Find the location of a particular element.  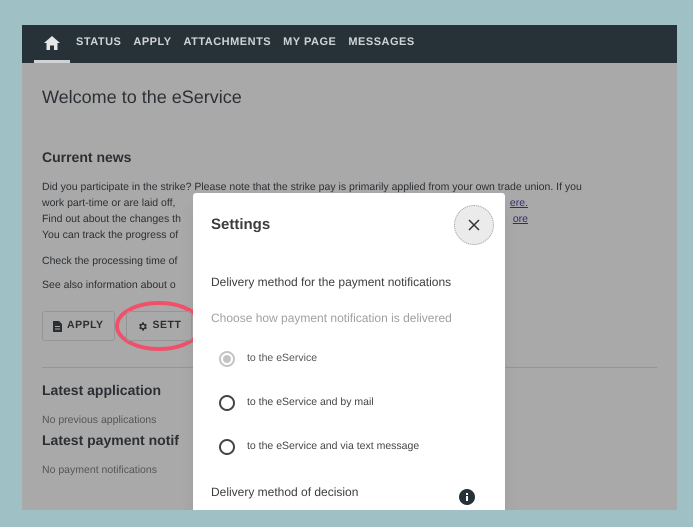

close-icon is located at coordinates (474, 225).